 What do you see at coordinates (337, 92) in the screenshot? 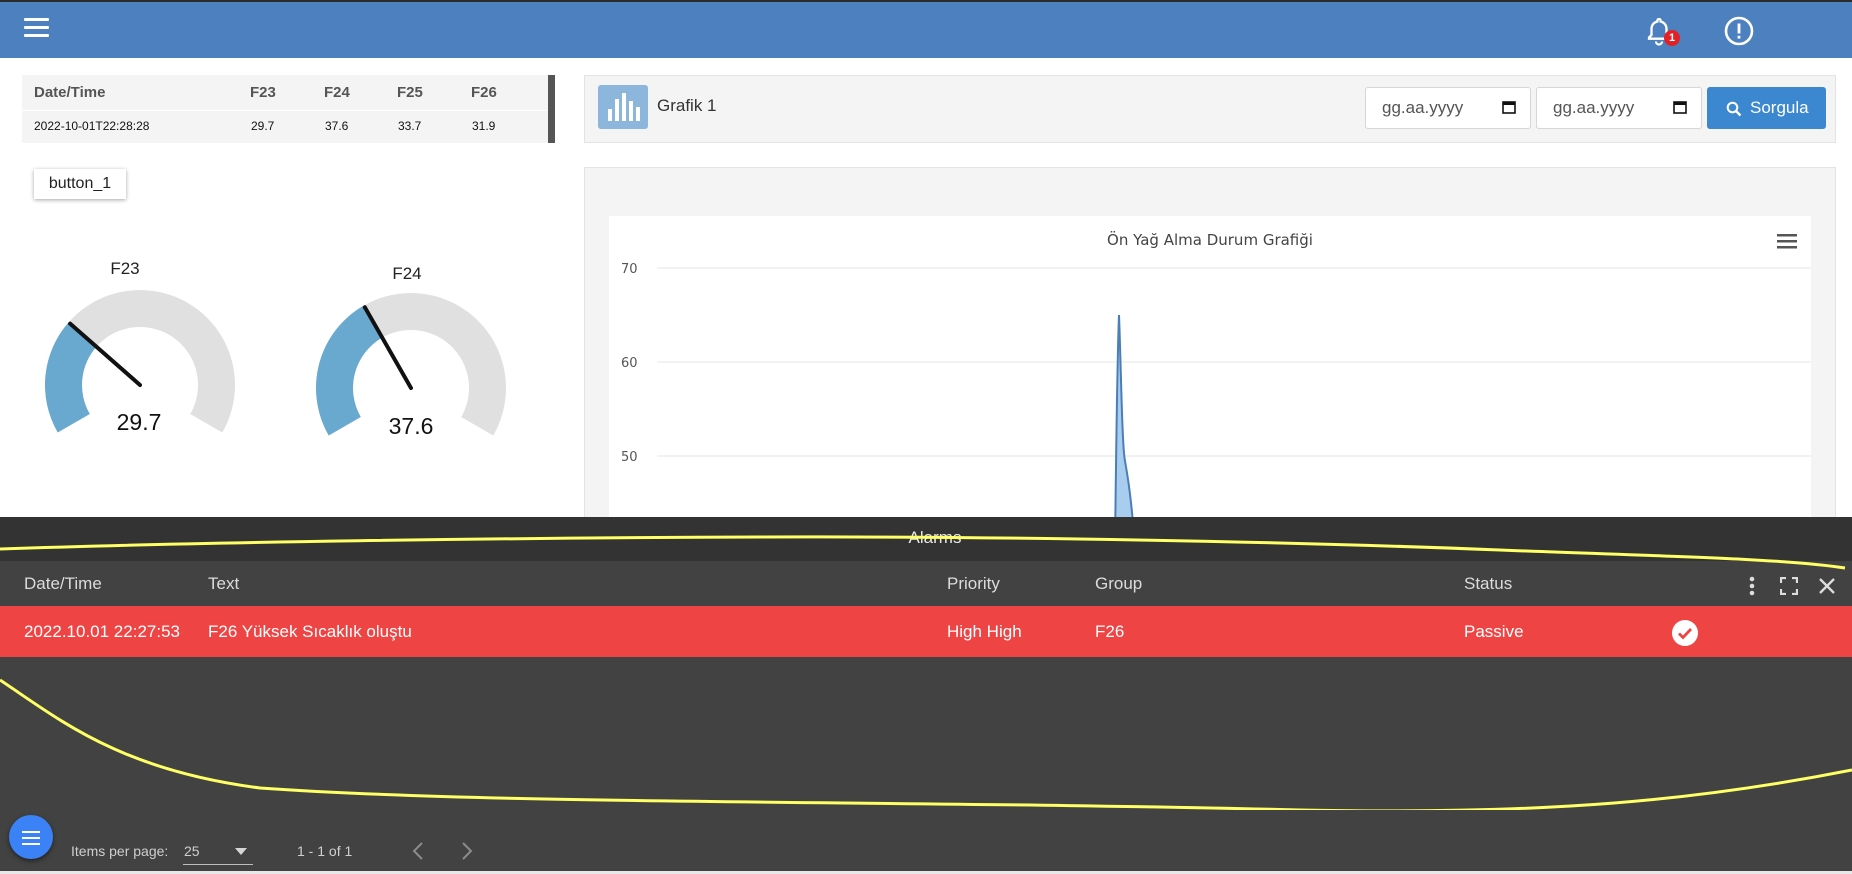
I see `column-header: F24` at bounding box center [337, 92].